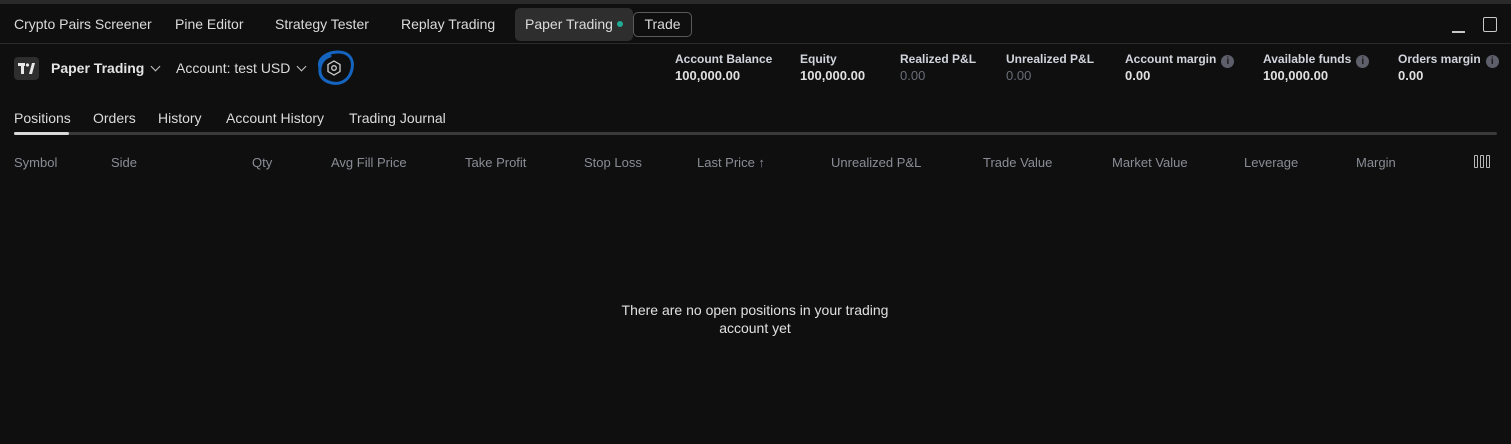  Describe the element at coordinates (1180, 67) in the screenshot. I see `account-margin-stat: Account margin i 0.00` at that location.